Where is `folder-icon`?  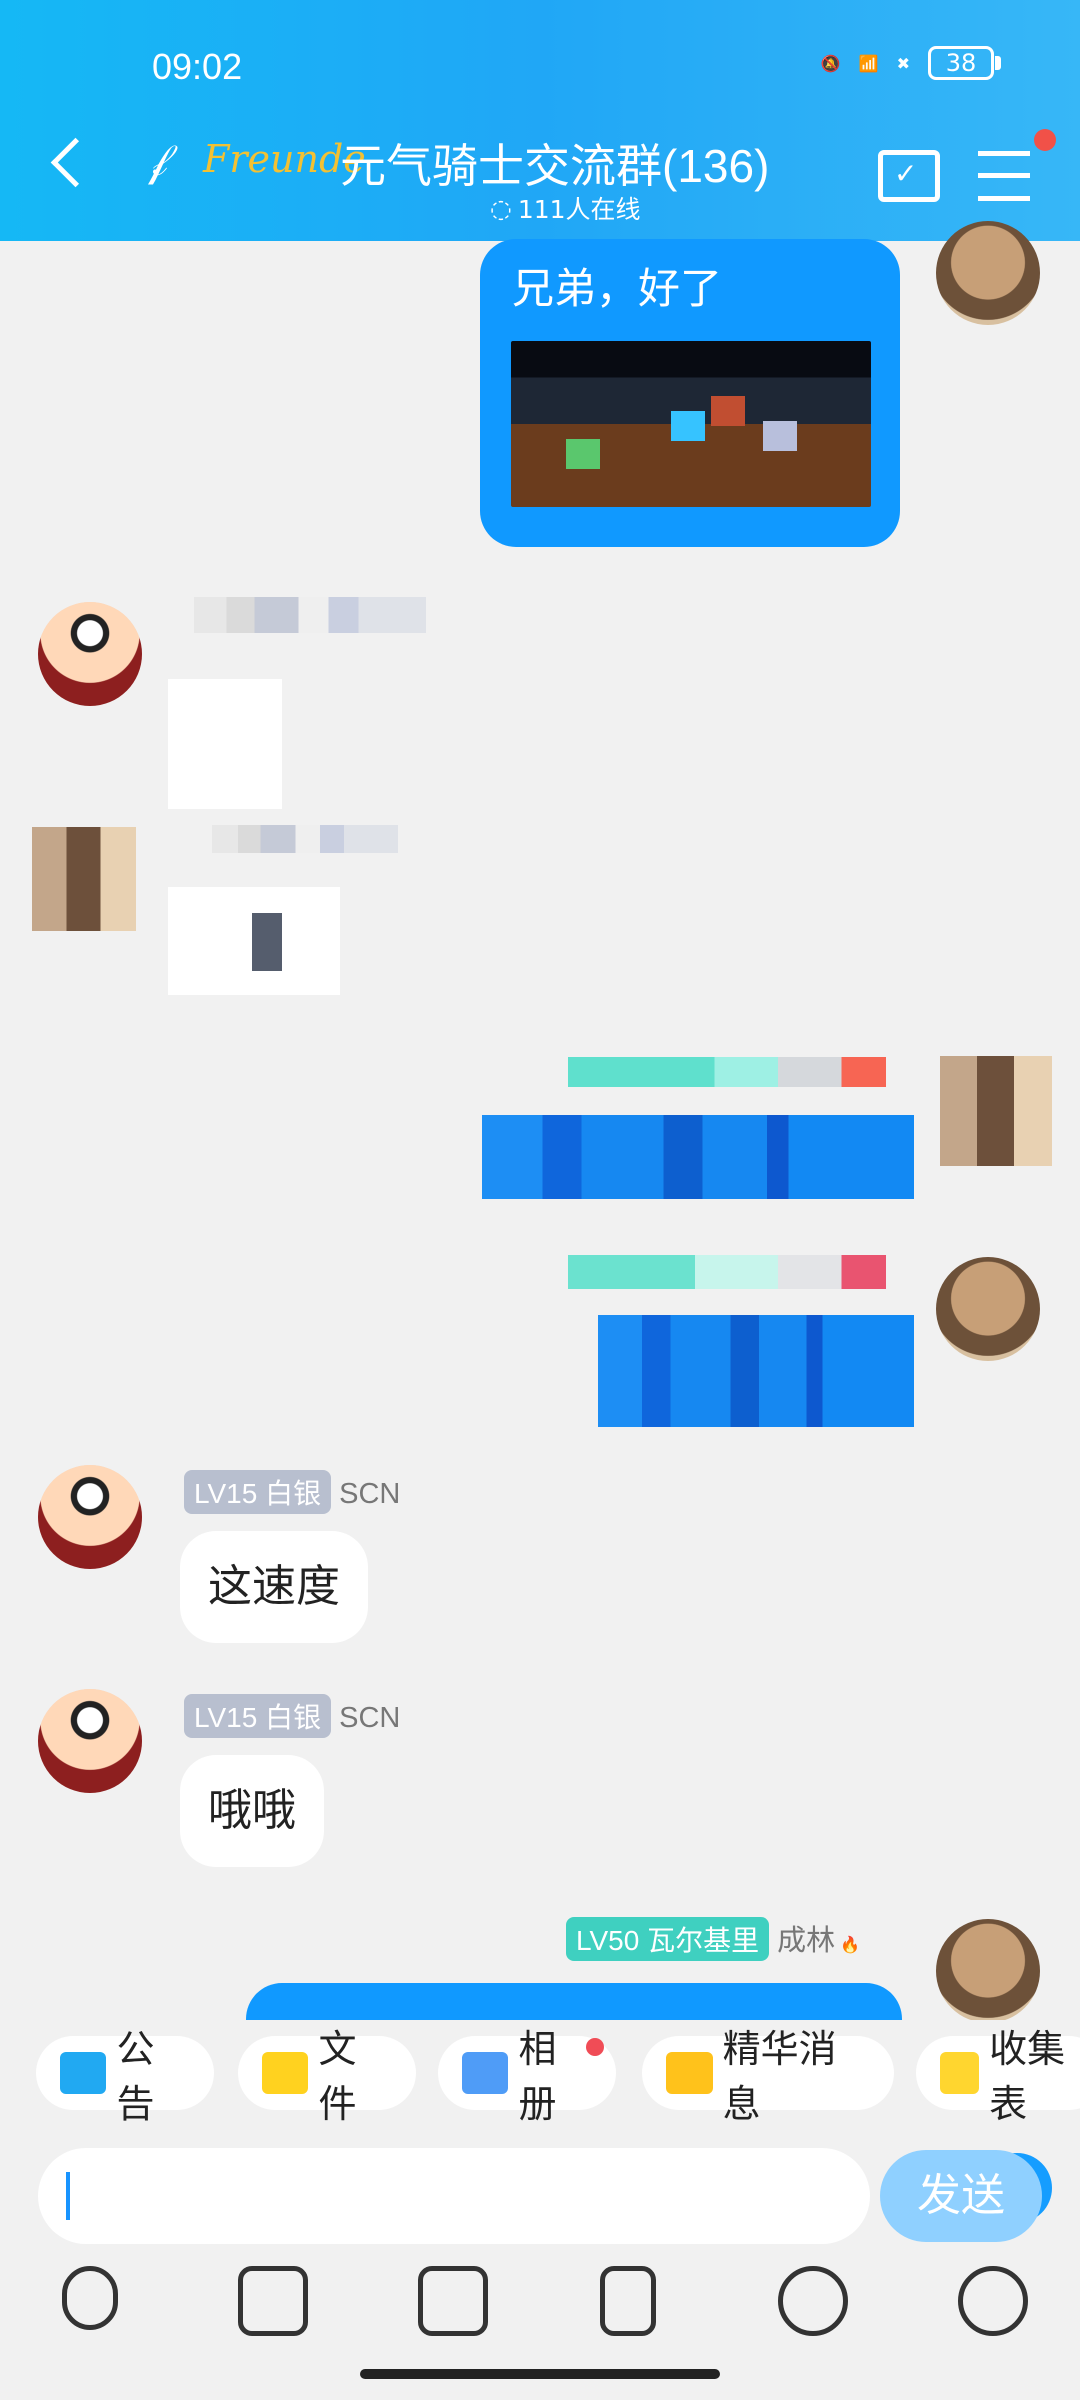
folder-icon is located at coordinates (285, 2073).